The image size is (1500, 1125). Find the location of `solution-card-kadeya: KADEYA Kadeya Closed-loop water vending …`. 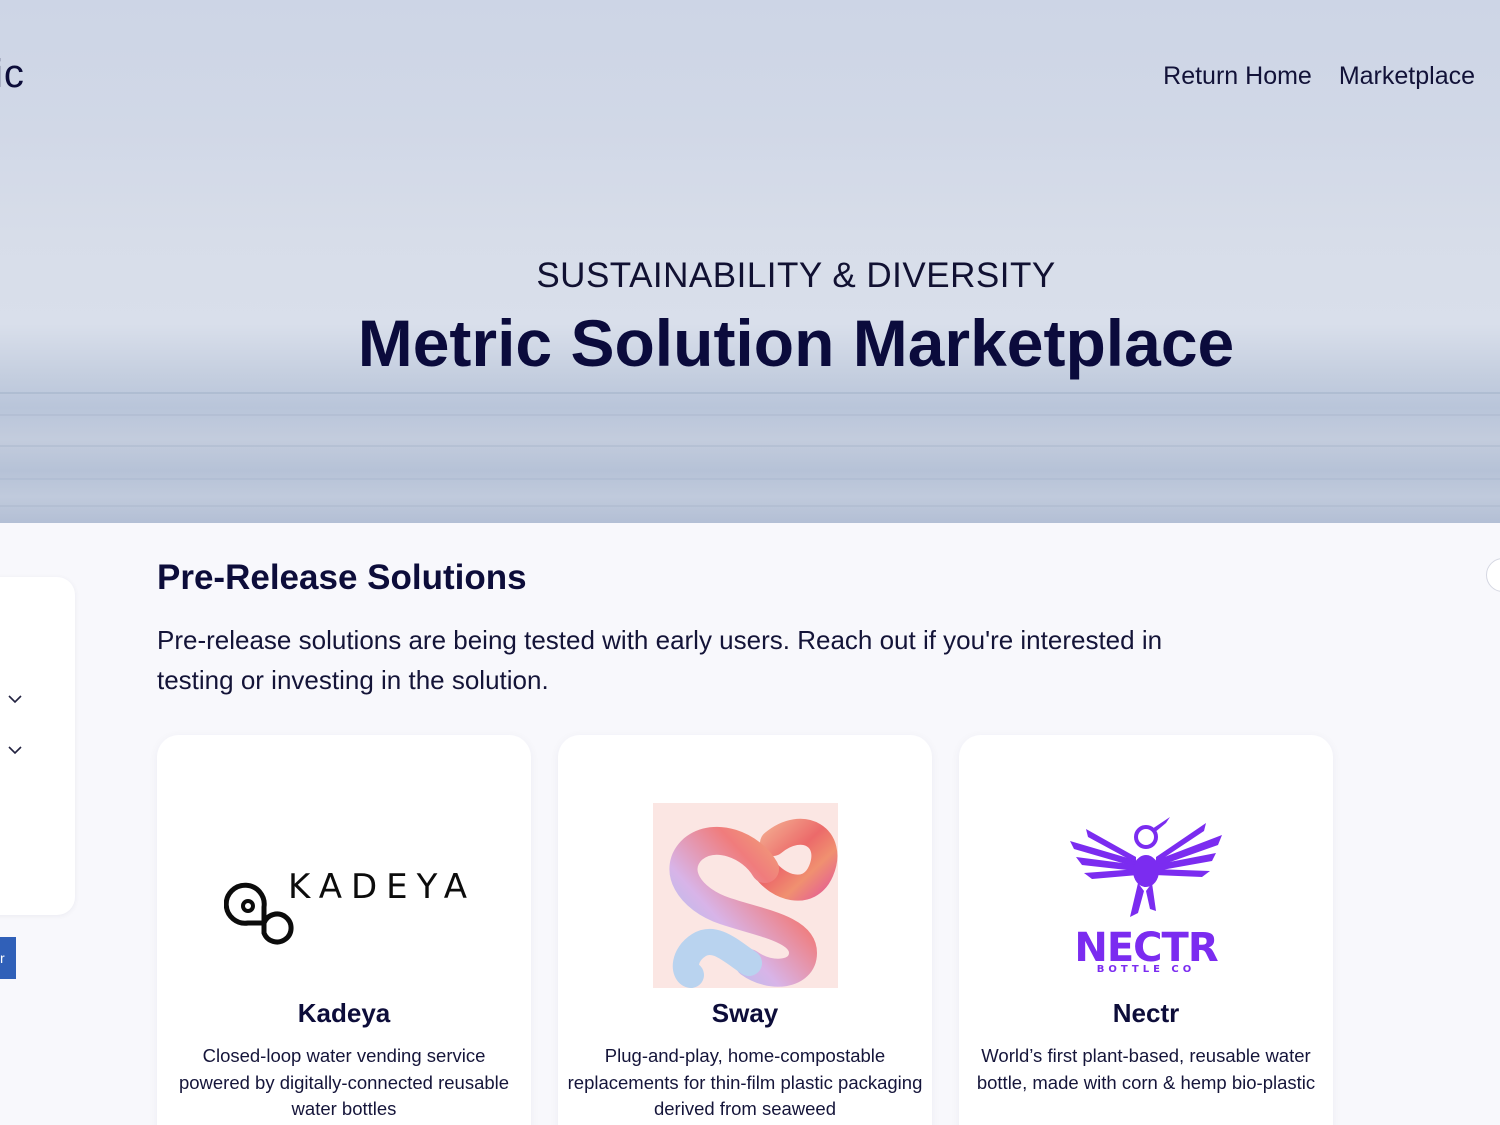

solution-card-kadeya: KADEYA Kadeya Closed-loop water vending … is located at coordinates (344, 930).